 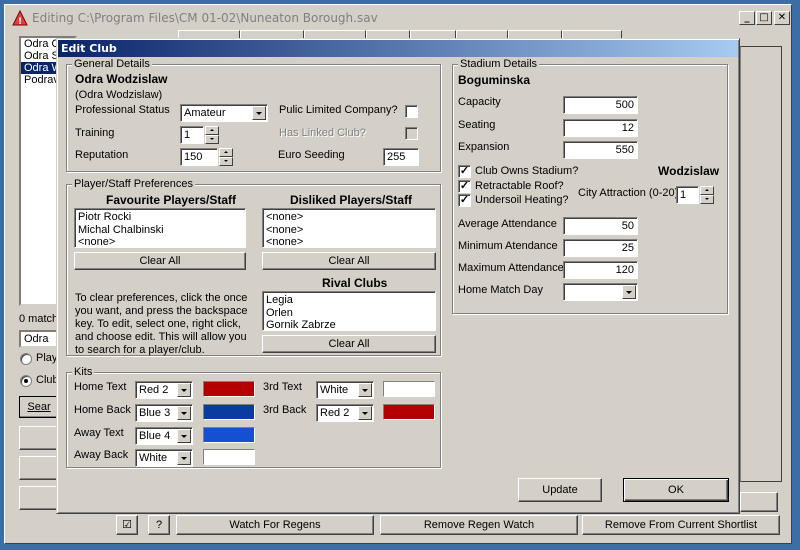 What do you see at coordinates (600, 105) in the screenshot?
I see `capacity-input: 500` at bounding box center [600, 105].